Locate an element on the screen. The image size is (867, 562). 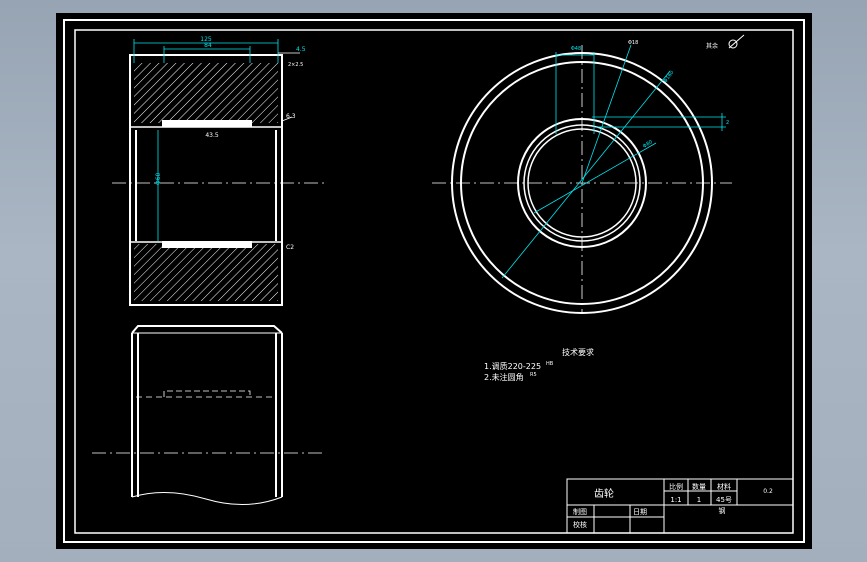
part-name: 齿轮 is located at coordinates (604, 493).